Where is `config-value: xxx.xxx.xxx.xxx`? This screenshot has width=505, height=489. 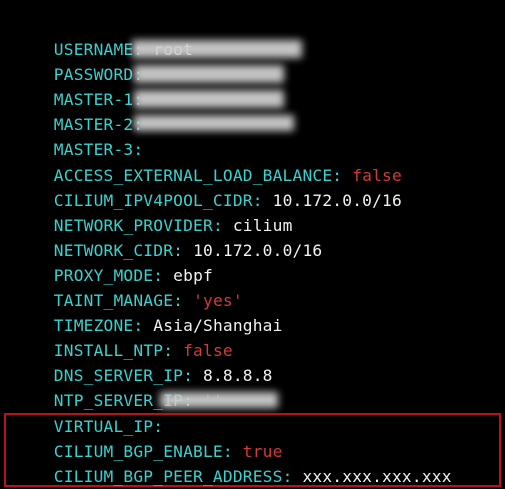 config-value: xxx.xxx.xxx.xxx is located at coordinates (377, 476).